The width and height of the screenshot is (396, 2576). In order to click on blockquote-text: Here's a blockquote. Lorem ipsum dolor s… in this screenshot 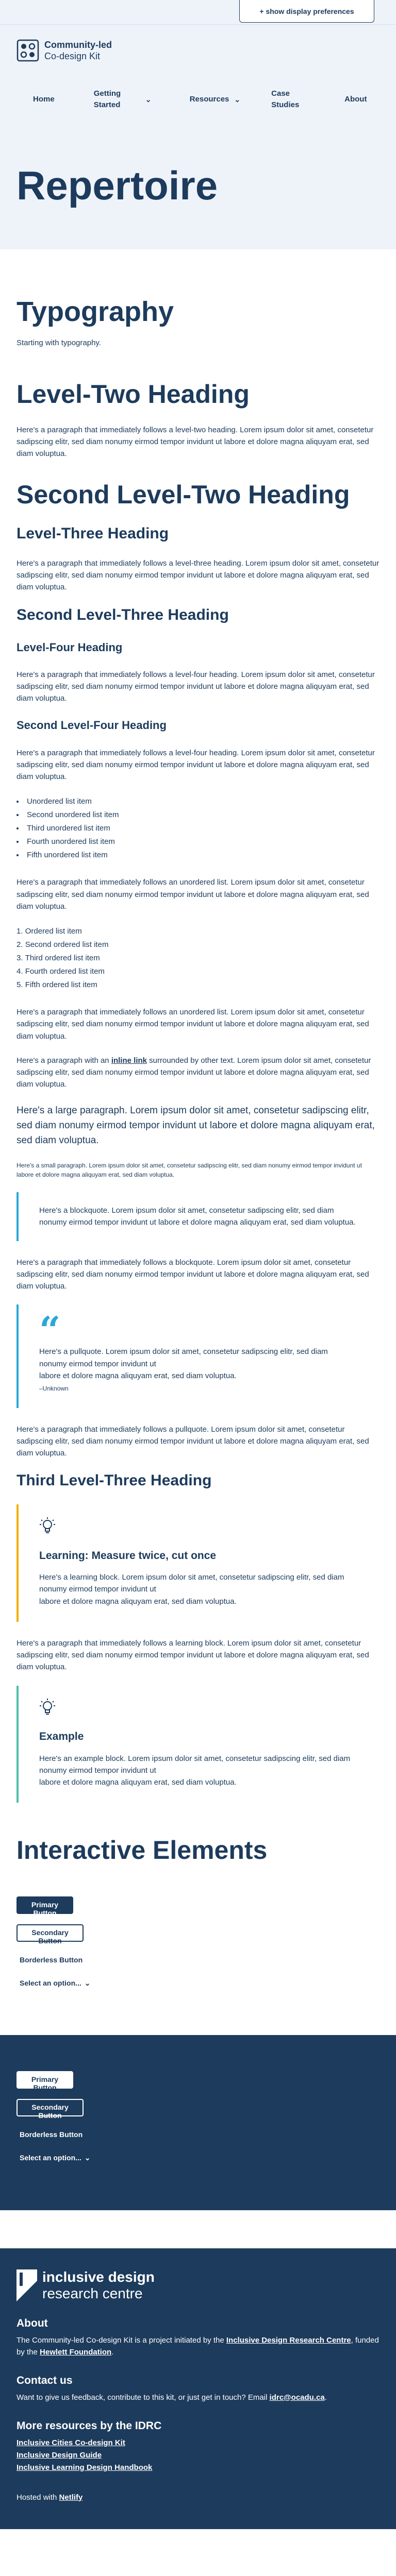, I will do `click(198, 1216)`.